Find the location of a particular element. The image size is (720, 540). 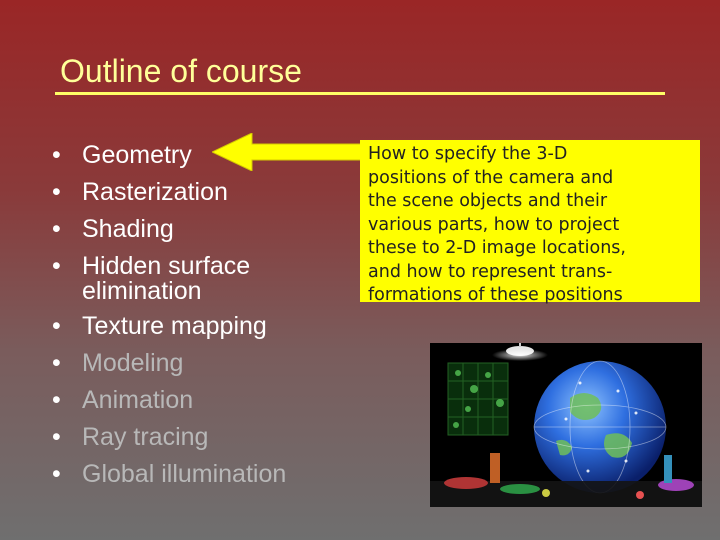

list-item-ray-tracing: • Ray tracing is located at coordinates (192, 437).